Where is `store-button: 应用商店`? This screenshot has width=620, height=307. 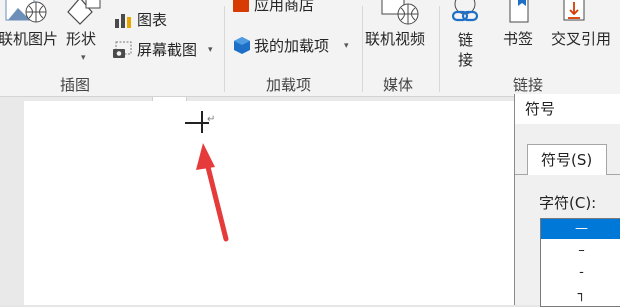 store-button: 应用商店 is located at coordinates (280, 10).